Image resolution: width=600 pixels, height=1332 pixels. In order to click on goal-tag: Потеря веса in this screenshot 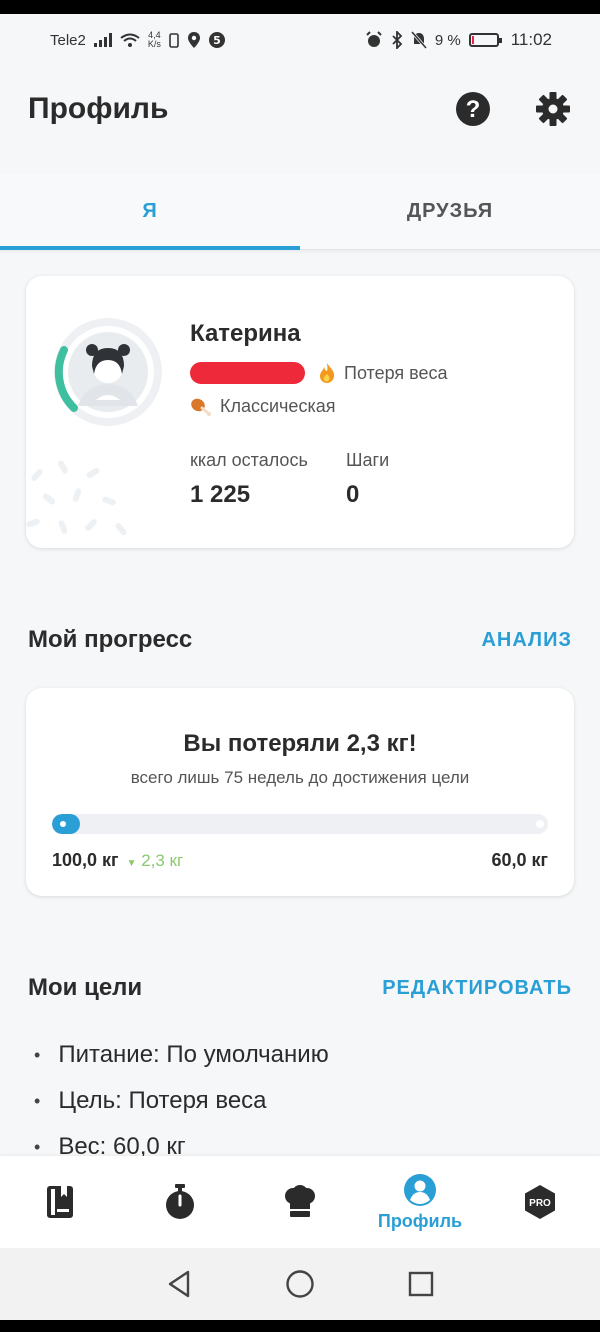, I will do `click(383, 373)`.